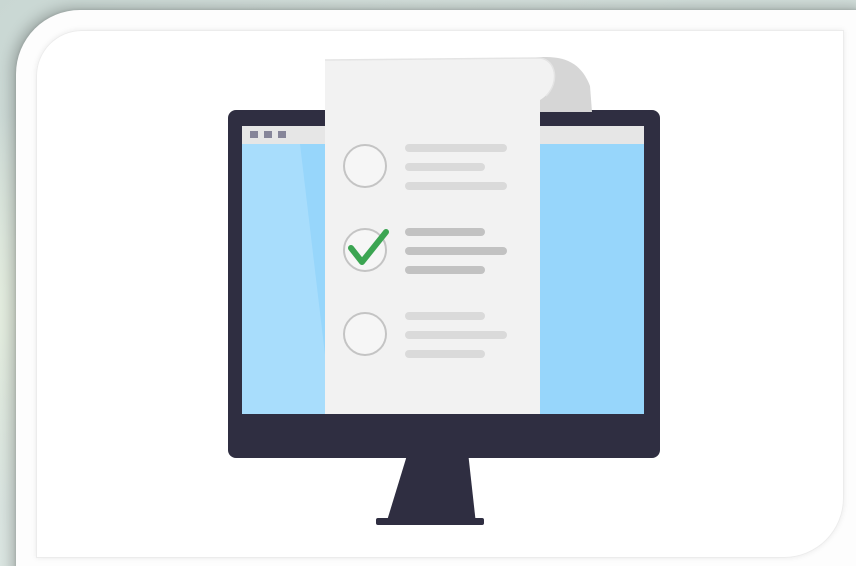 This screenshot has height=566, width=856. What do you see at coordinates (431, 488) in the screenshot?
I see `monitor-stand` at bounding box center [431, 488].